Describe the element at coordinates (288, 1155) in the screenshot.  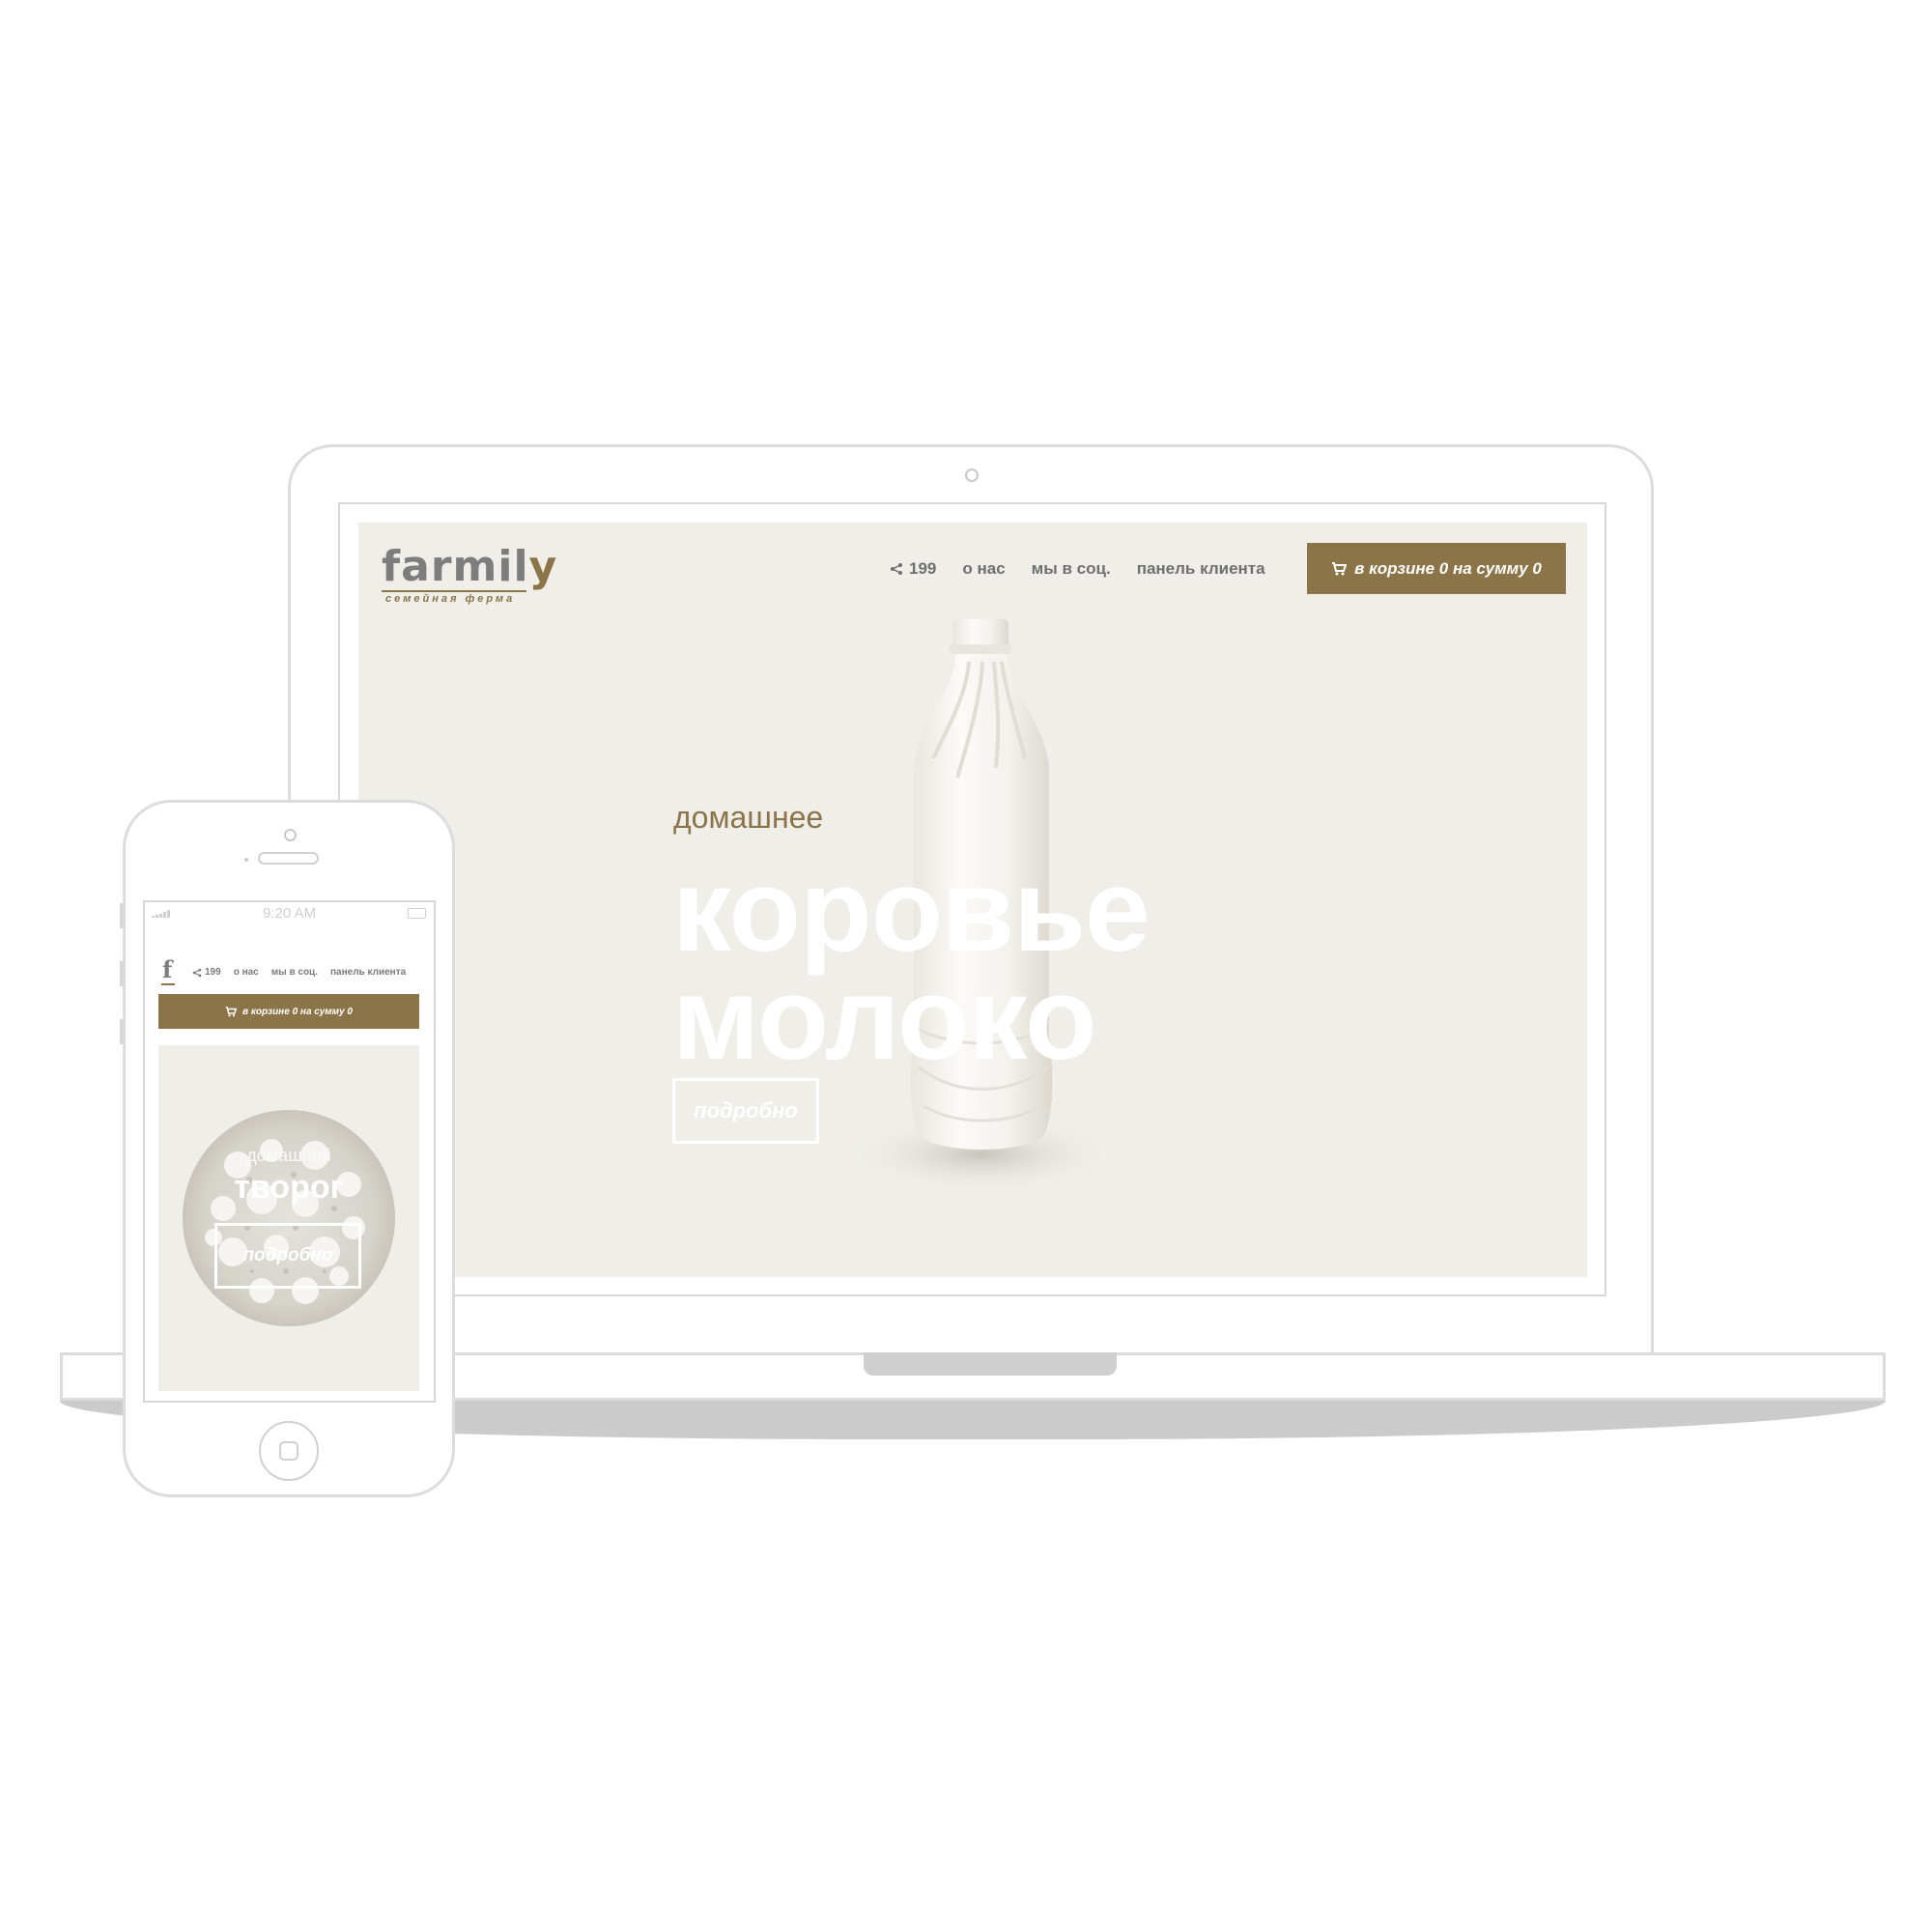
I see `mobile-hero-subtitle: домашний` at that location.